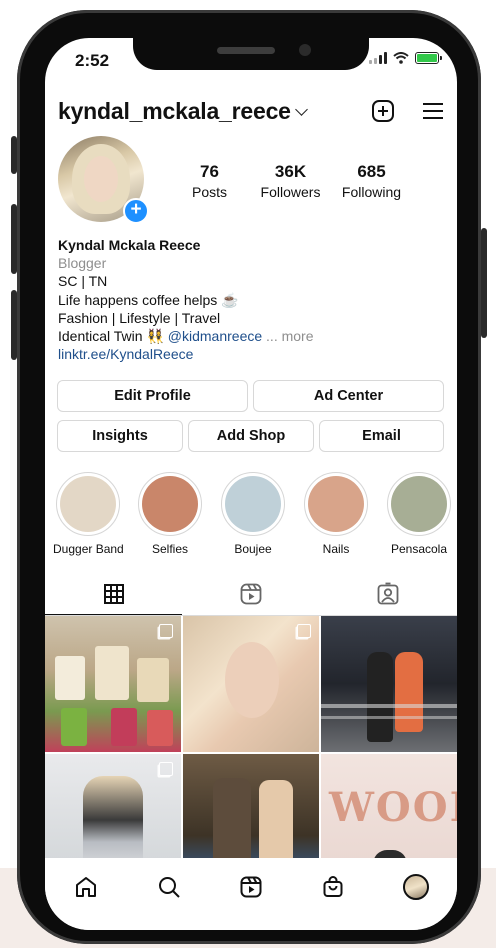  I want to click on posts-label: Posts, so click(209, 192).